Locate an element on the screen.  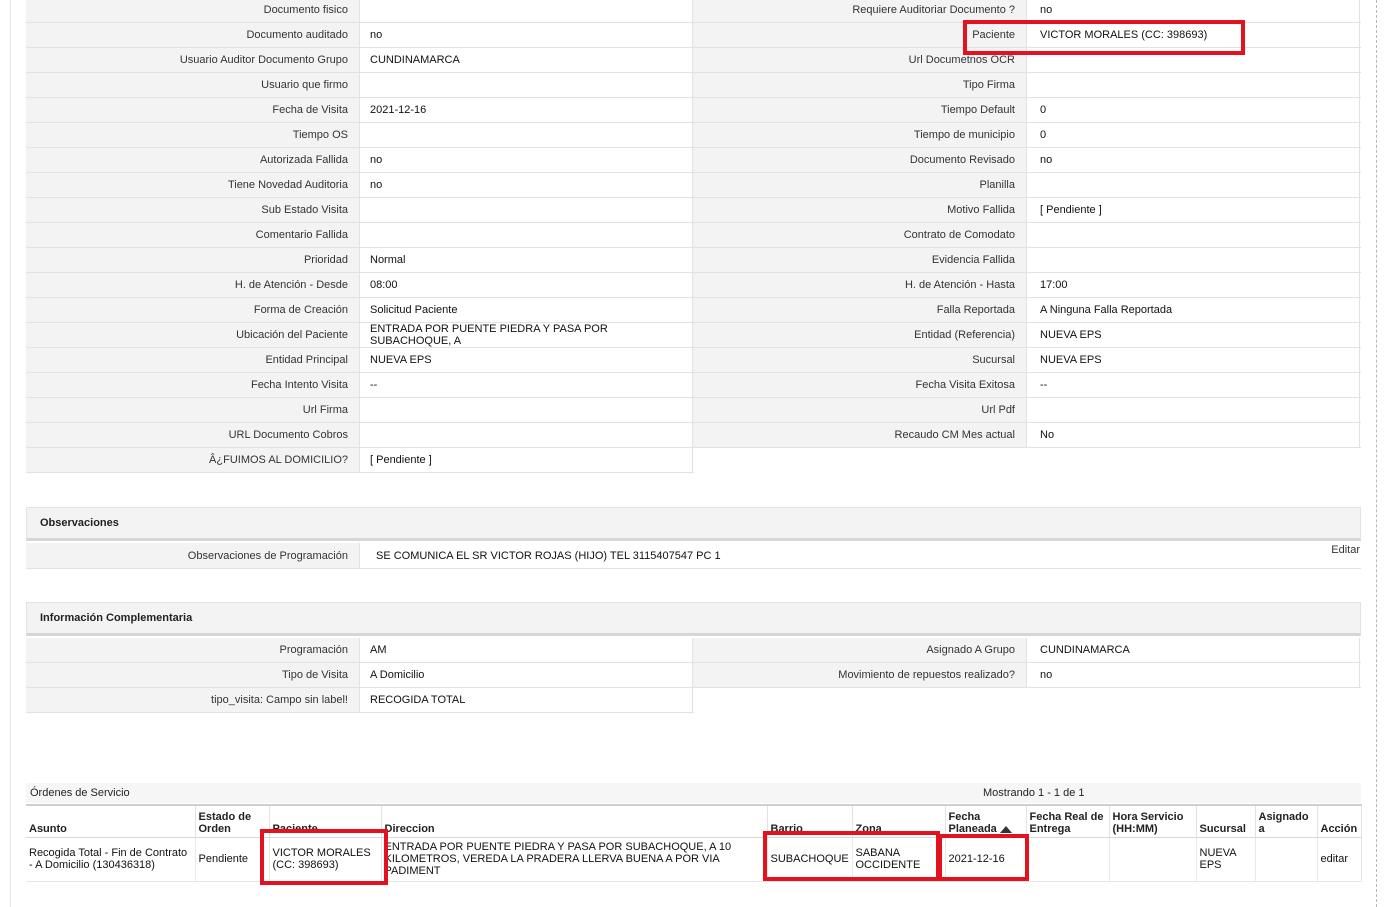
field-label: Prioridad is located at coordinates (193, 260).